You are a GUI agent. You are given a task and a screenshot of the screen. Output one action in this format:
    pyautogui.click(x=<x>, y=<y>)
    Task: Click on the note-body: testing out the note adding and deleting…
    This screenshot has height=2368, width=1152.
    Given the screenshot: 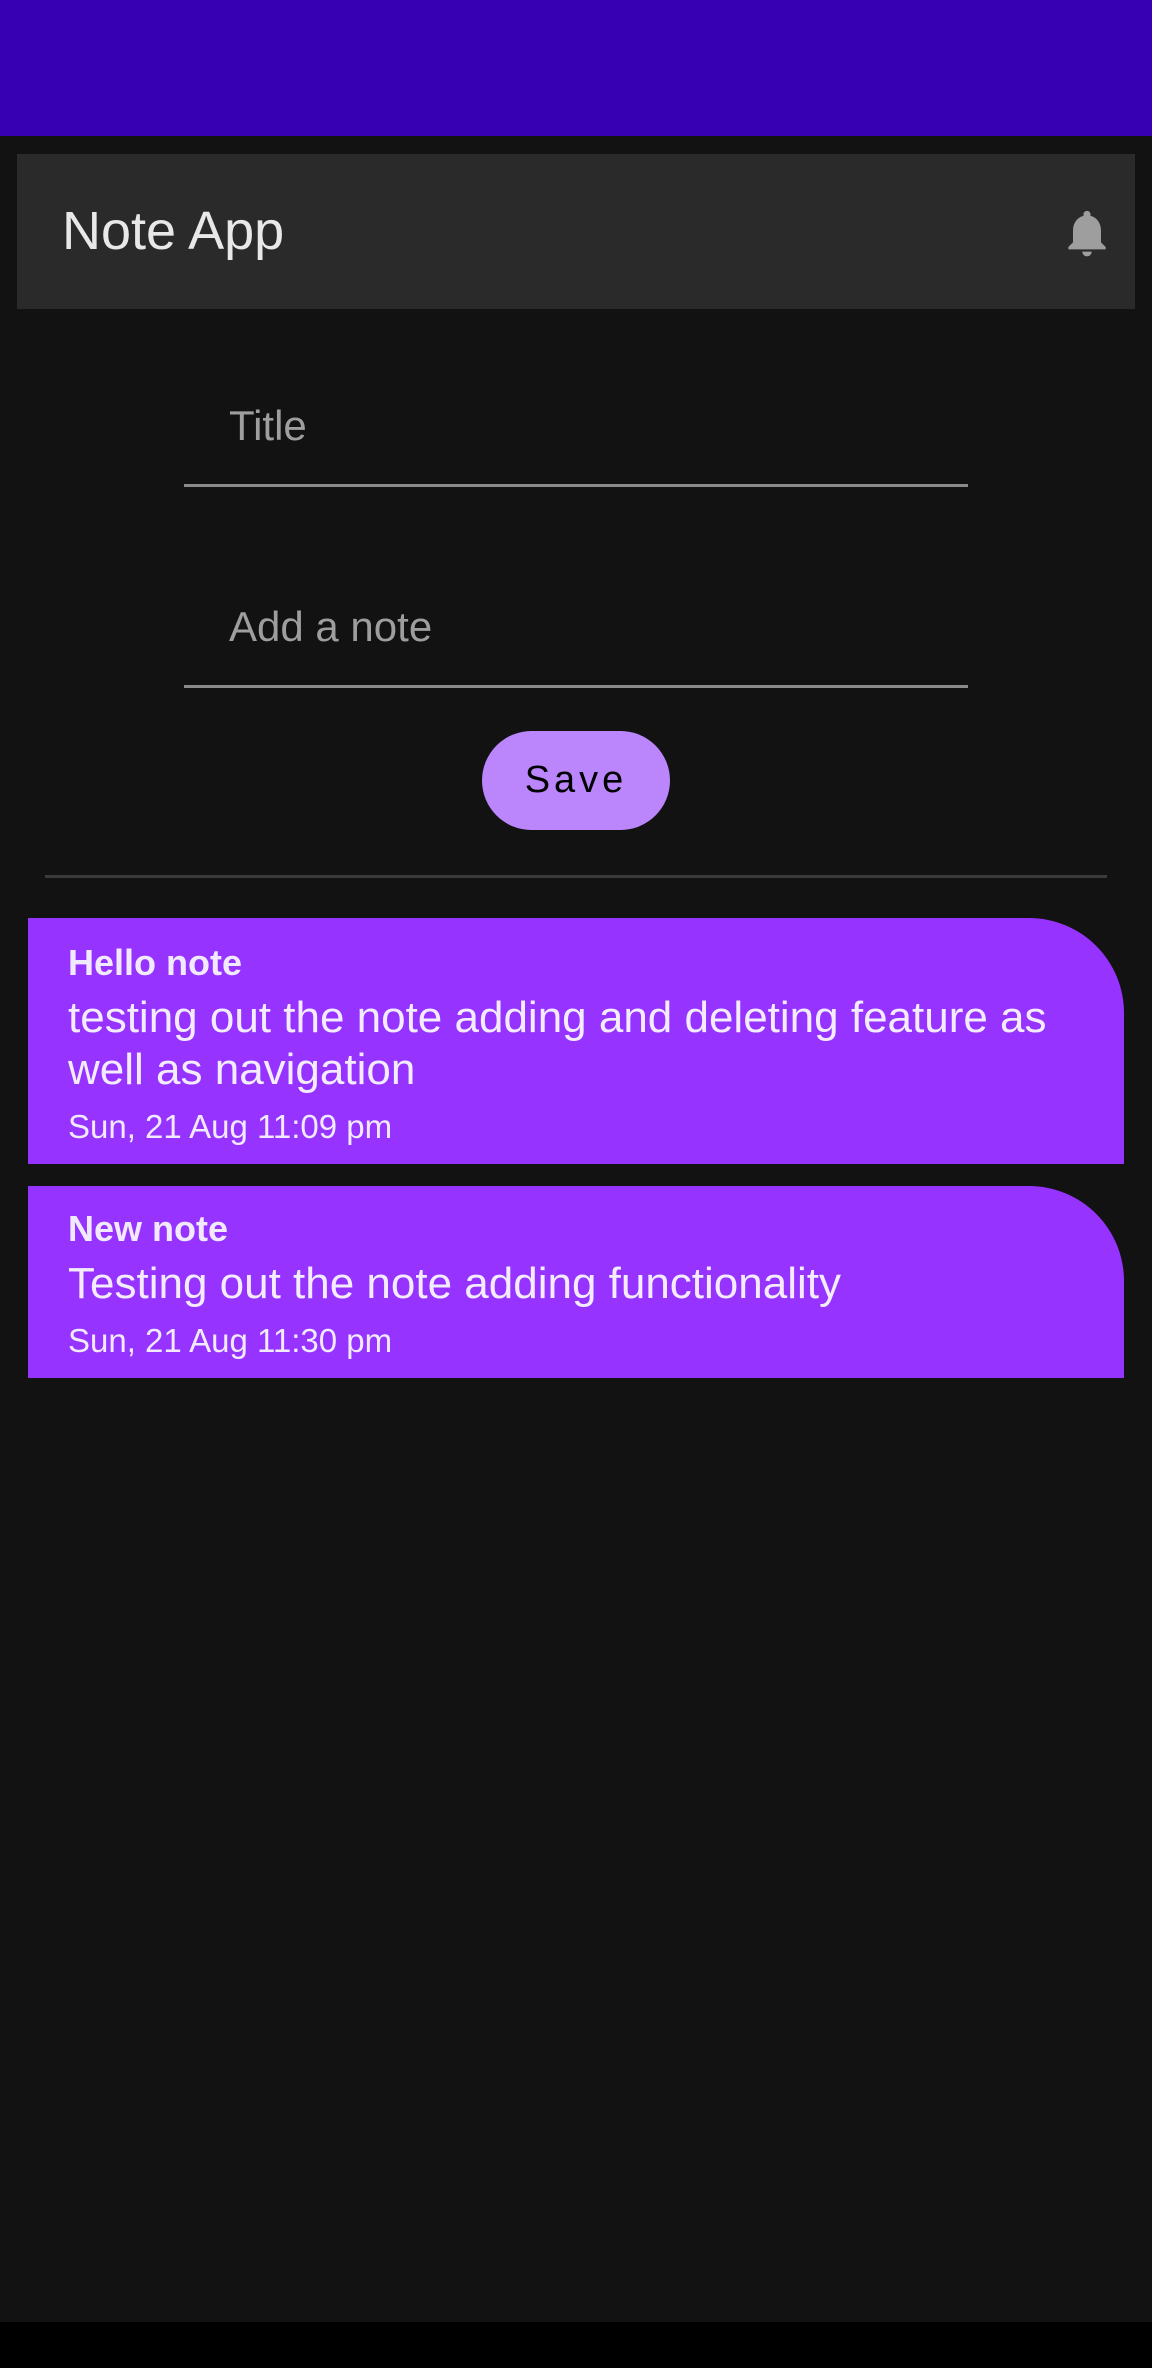 What is the action you would take?
    pyautogui.click(x=557, y=1043)
    